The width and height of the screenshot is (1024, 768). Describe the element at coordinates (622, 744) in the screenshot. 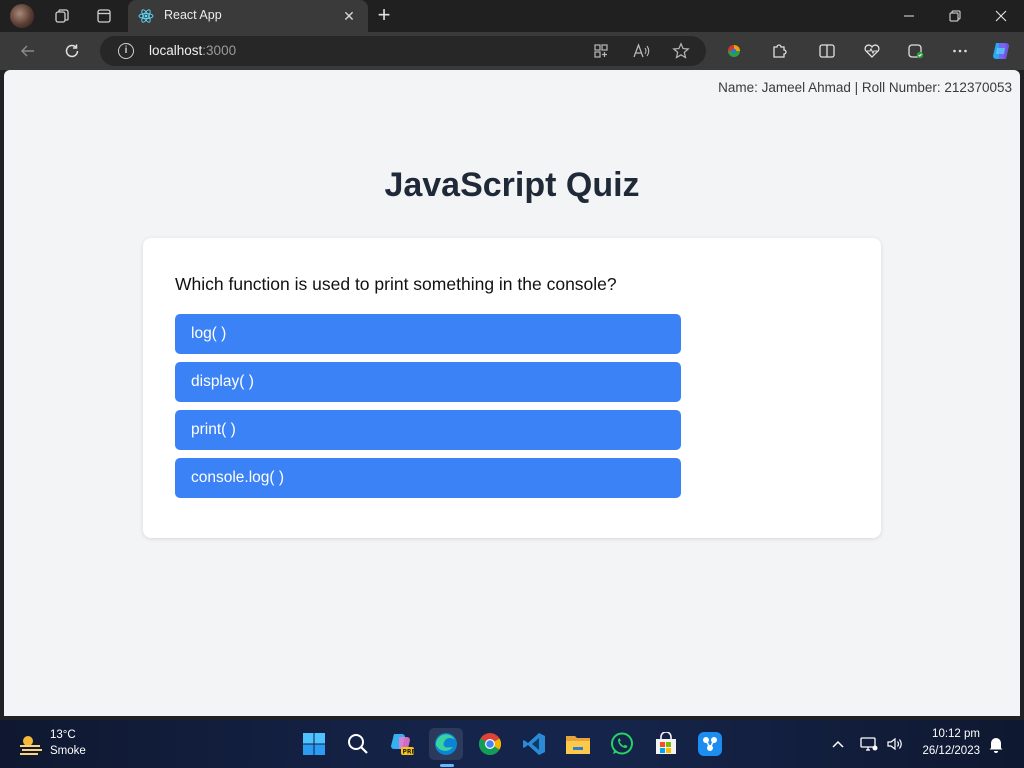

I see `whatsapp-icon` at that location.